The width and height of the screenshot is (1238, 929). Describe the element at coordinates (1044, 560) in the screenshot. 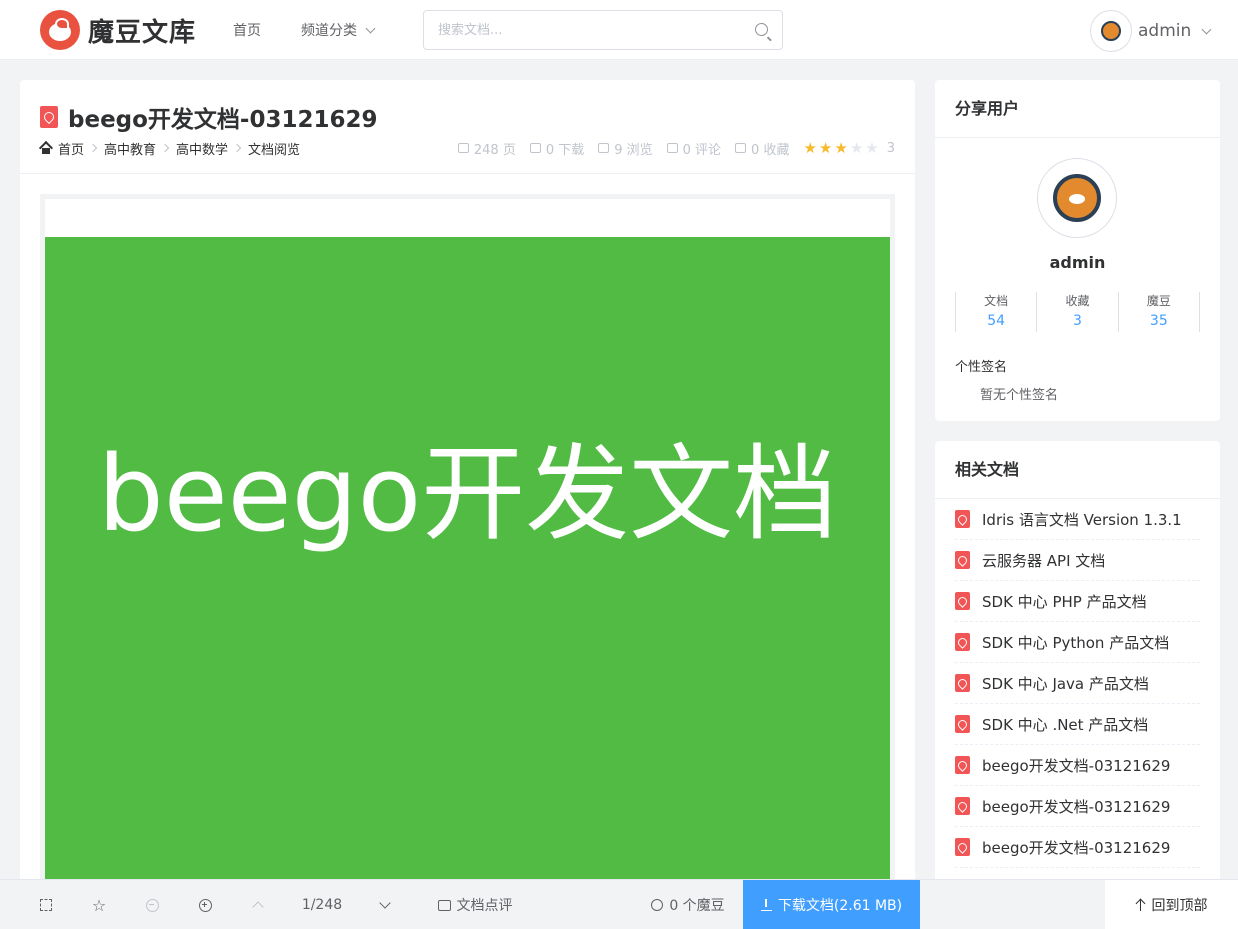

I see `related-item-title: 云服务器 API 文档` at that location.